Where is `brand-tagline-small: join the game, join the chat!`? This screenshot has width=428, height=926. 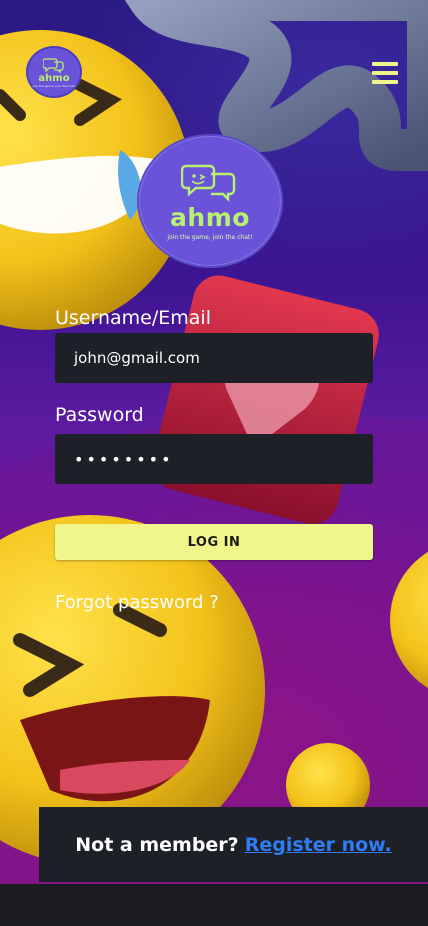
brand-tagline-small: join the game, join the chat! is located at coordinates (54, 85).